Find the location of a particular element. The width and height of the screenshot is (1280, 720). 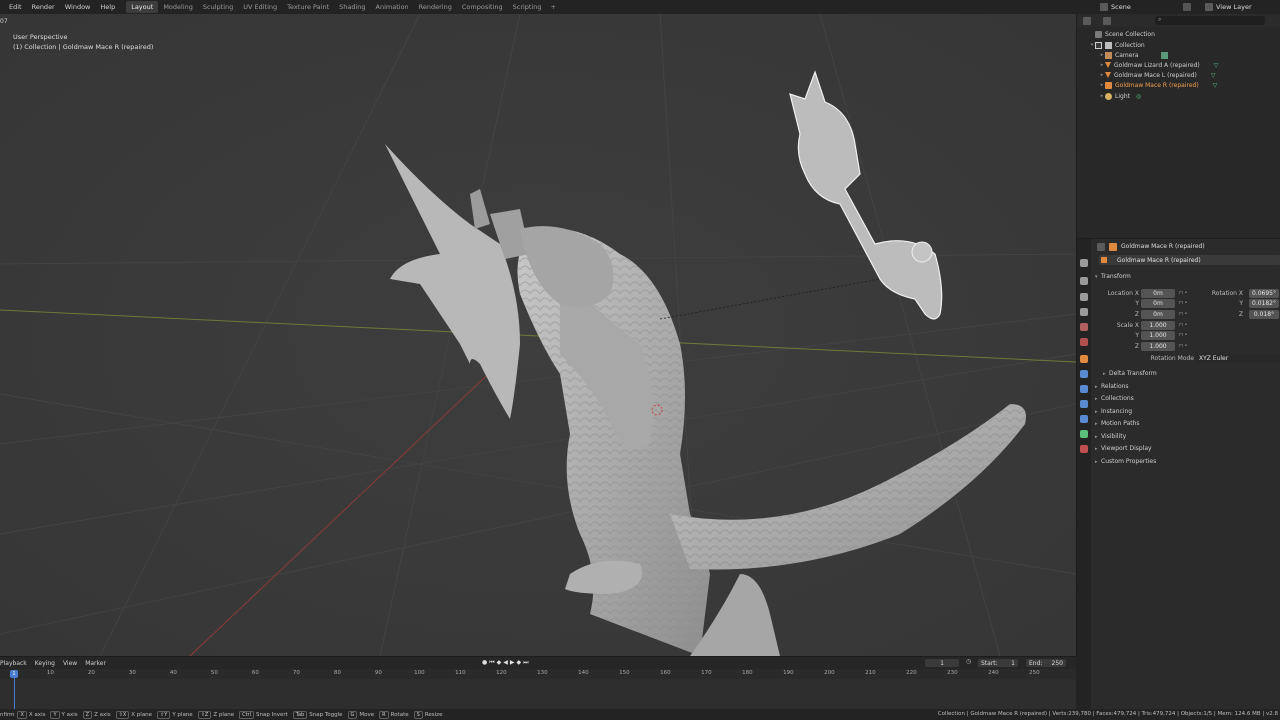

menu-keying: Keying is located at coordinates (45, 663).